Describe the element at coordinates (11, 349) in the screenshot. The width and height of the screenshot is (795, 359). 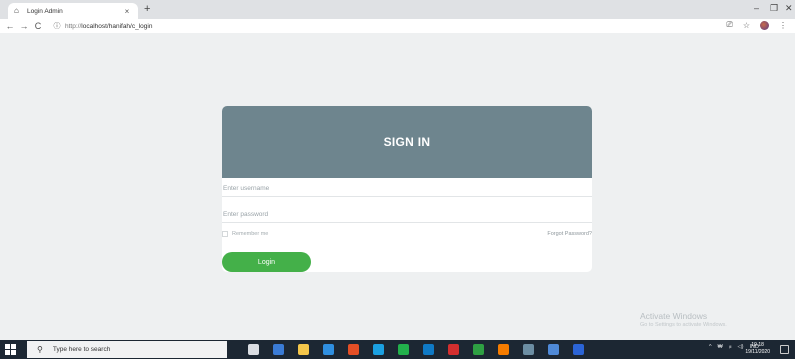
I see `windows-start-icon` at that location.